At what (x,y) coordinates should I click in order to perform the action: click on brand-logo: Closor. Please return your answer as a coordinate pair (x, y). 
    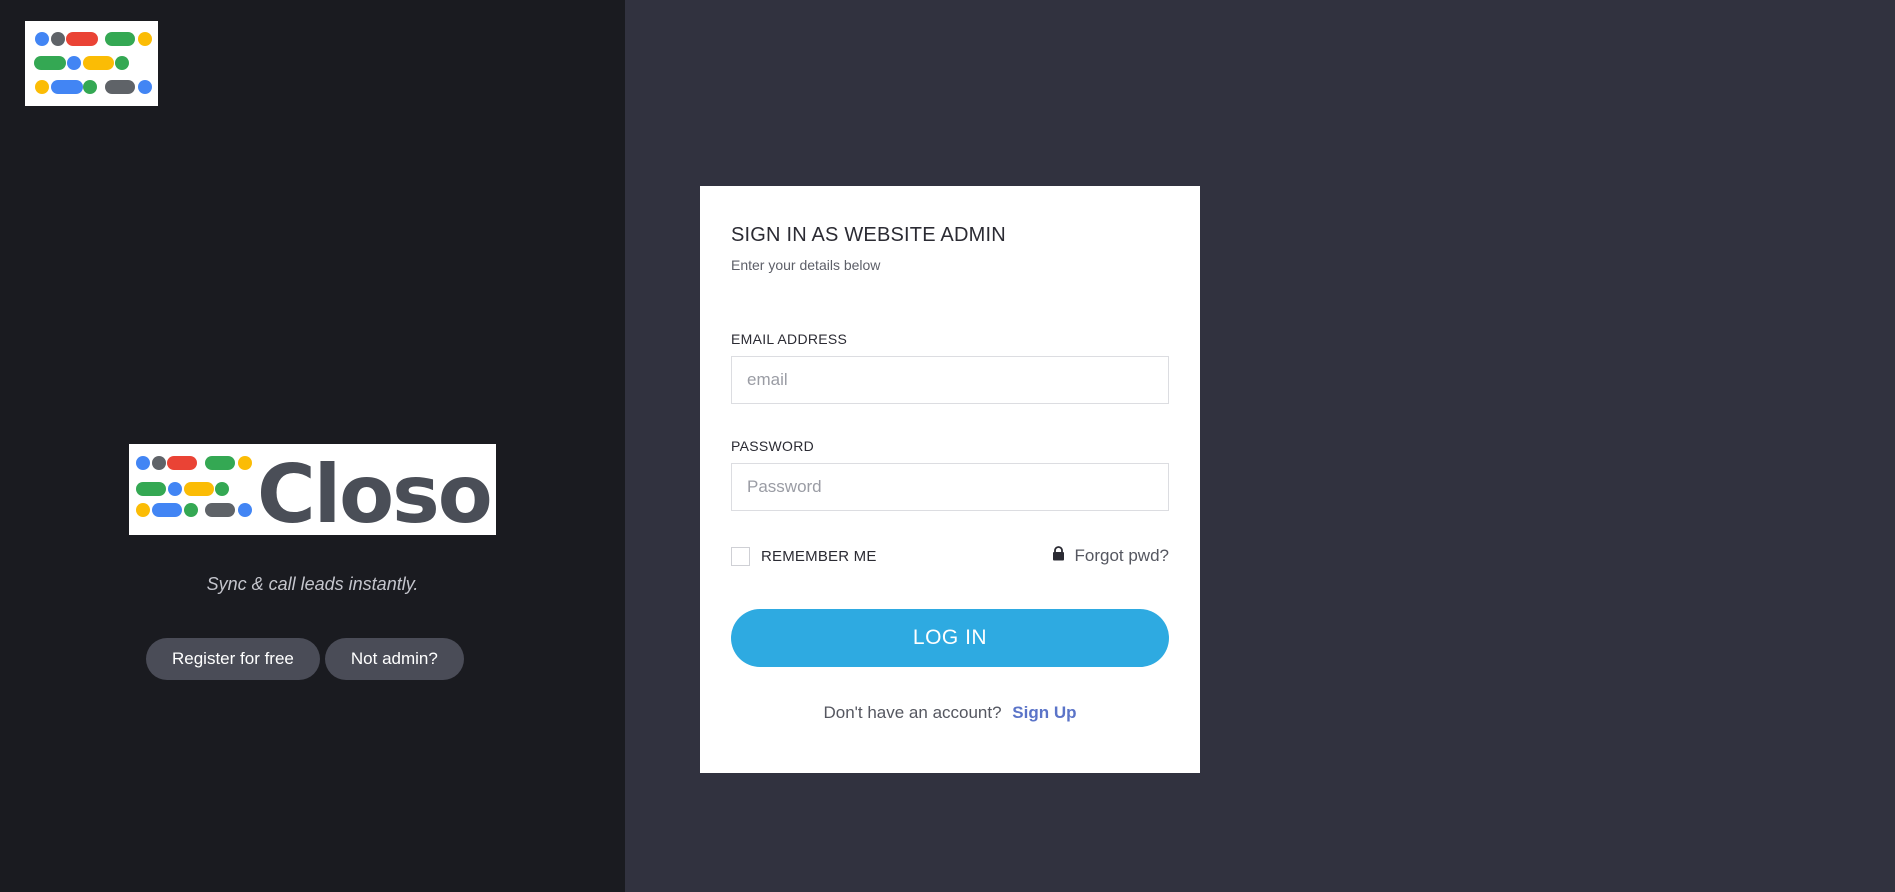
    Looking at the image, I should click on (312, 489).